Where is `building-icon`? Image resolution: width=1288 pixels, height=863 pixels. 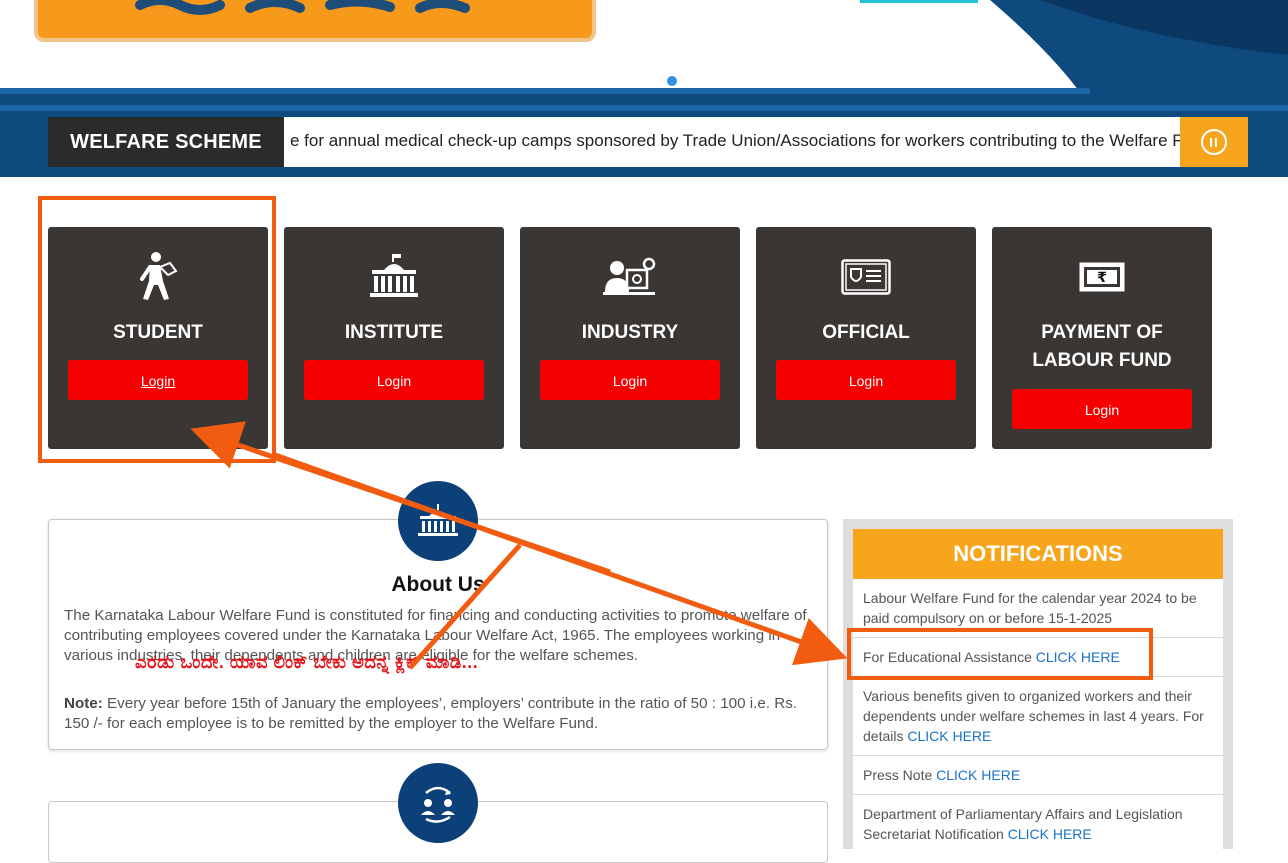 building-icon is located at coordinates (438, 521).